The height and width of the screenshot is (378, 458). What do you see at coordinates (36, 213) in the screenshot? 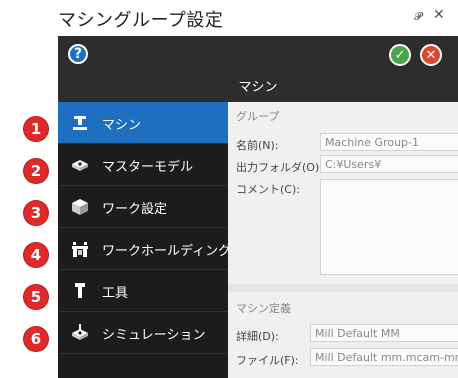
I see `step-badge-3: 3` at bounding box center [36, 213].